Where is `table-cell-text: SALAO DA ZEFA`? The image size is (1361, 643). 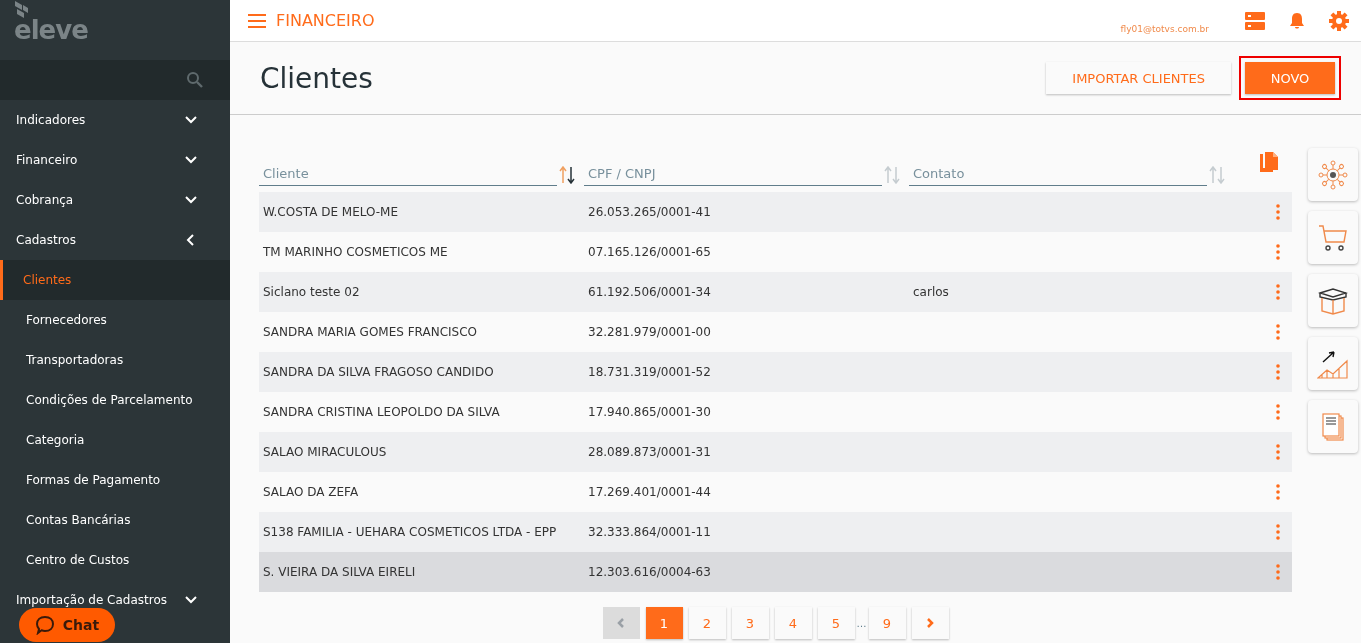
table-cell-text: SALAO DA ZEFA is located at coordinates (311, 492).